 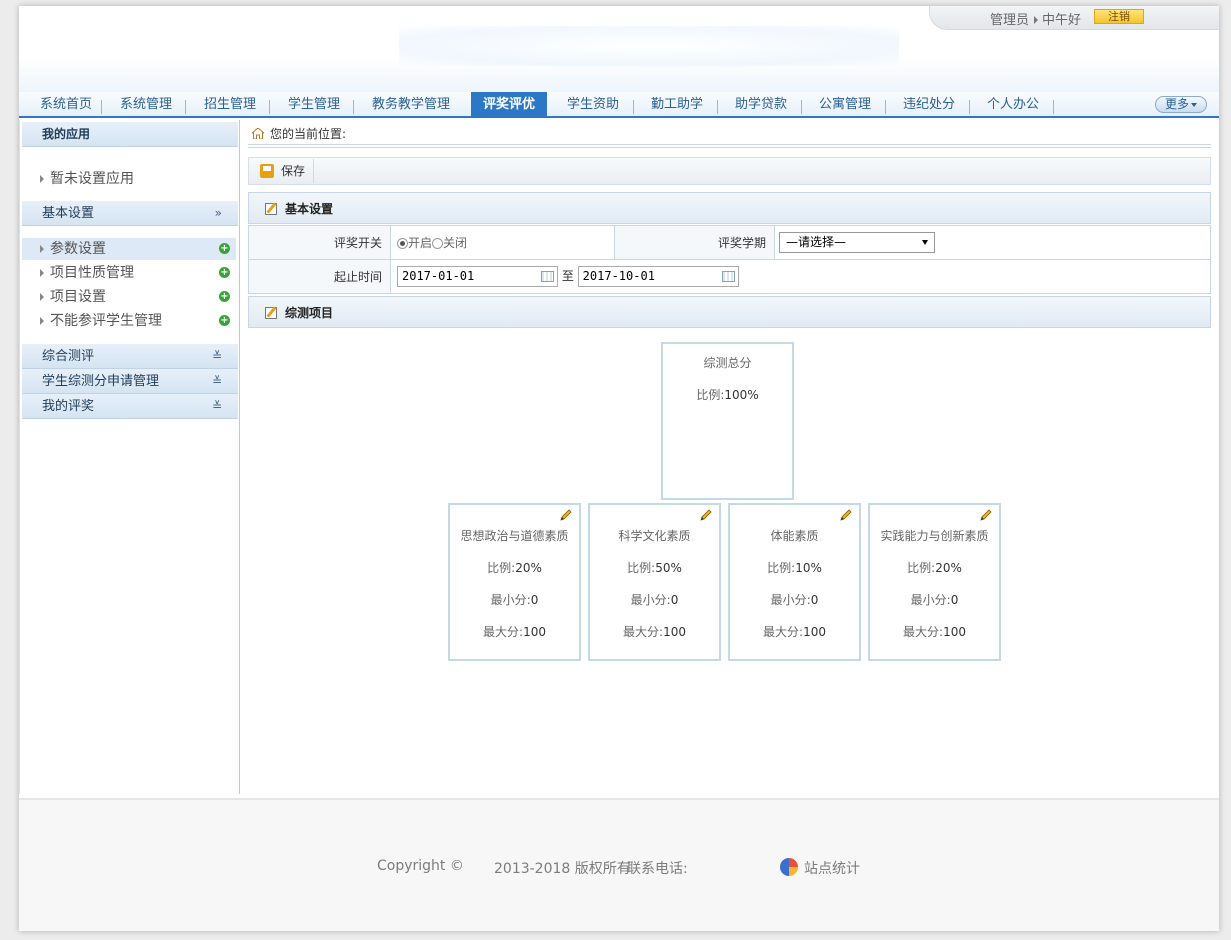 What do you see at coordinates (129, 249) in the screenshot?
I see `sidebar-item-params: 参数设置 +` at bounding box center [129, 249].